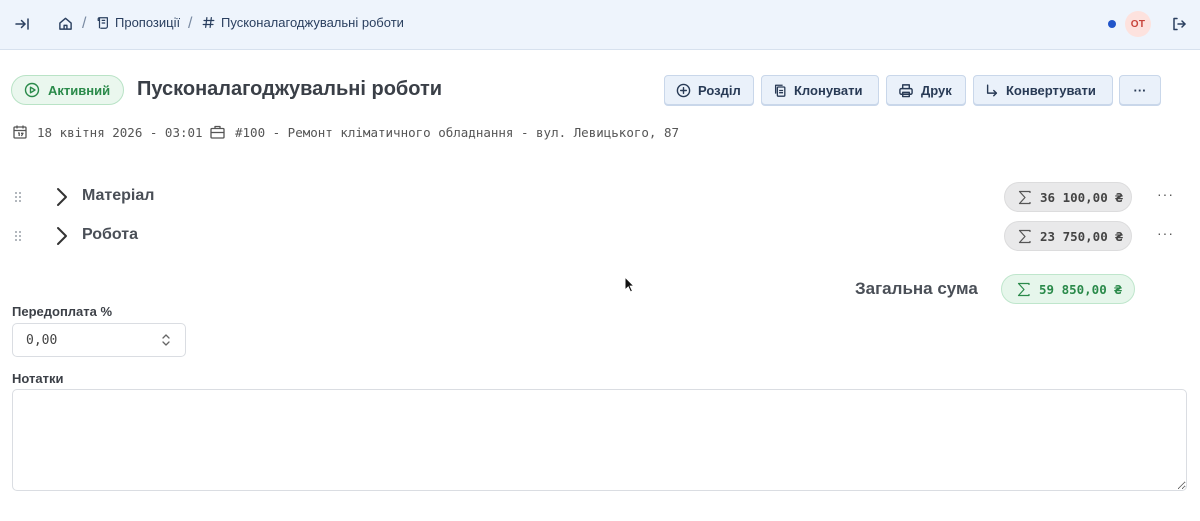 Image resolution: width=1200 pixels, height=521 pixels. Describe the element at coordinates (62, 311) in the screenshot. I see `prepayment-label: Передоплата %` at that location.